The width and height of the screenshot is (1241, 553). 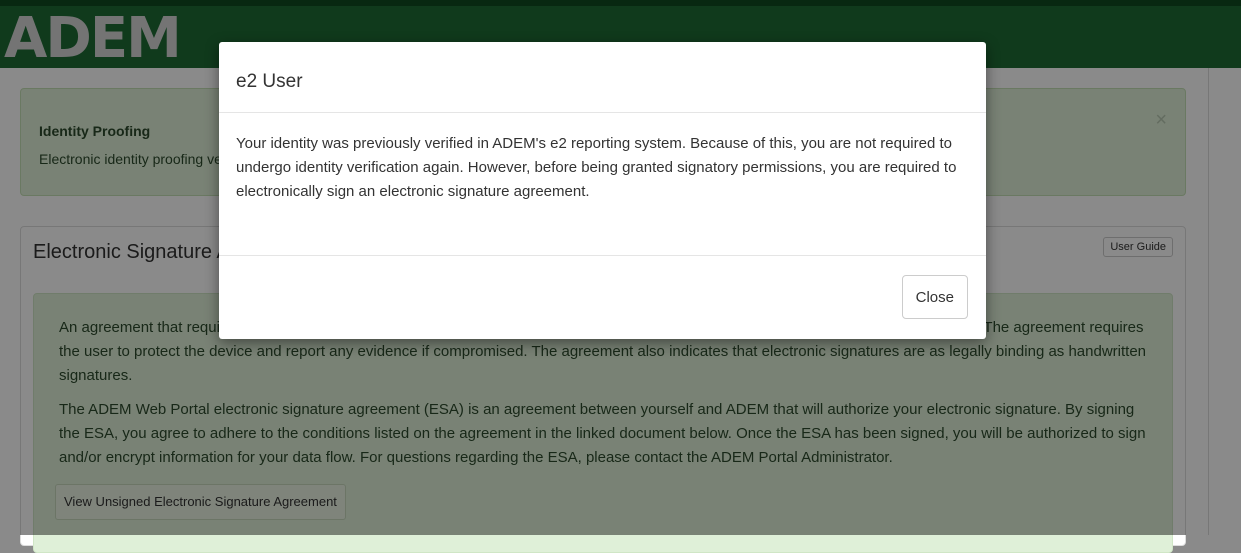 What do you see at coordinates (602, 255) in the screenshot?
I see `modal-footer-divider` at bounding box center [602, 255].